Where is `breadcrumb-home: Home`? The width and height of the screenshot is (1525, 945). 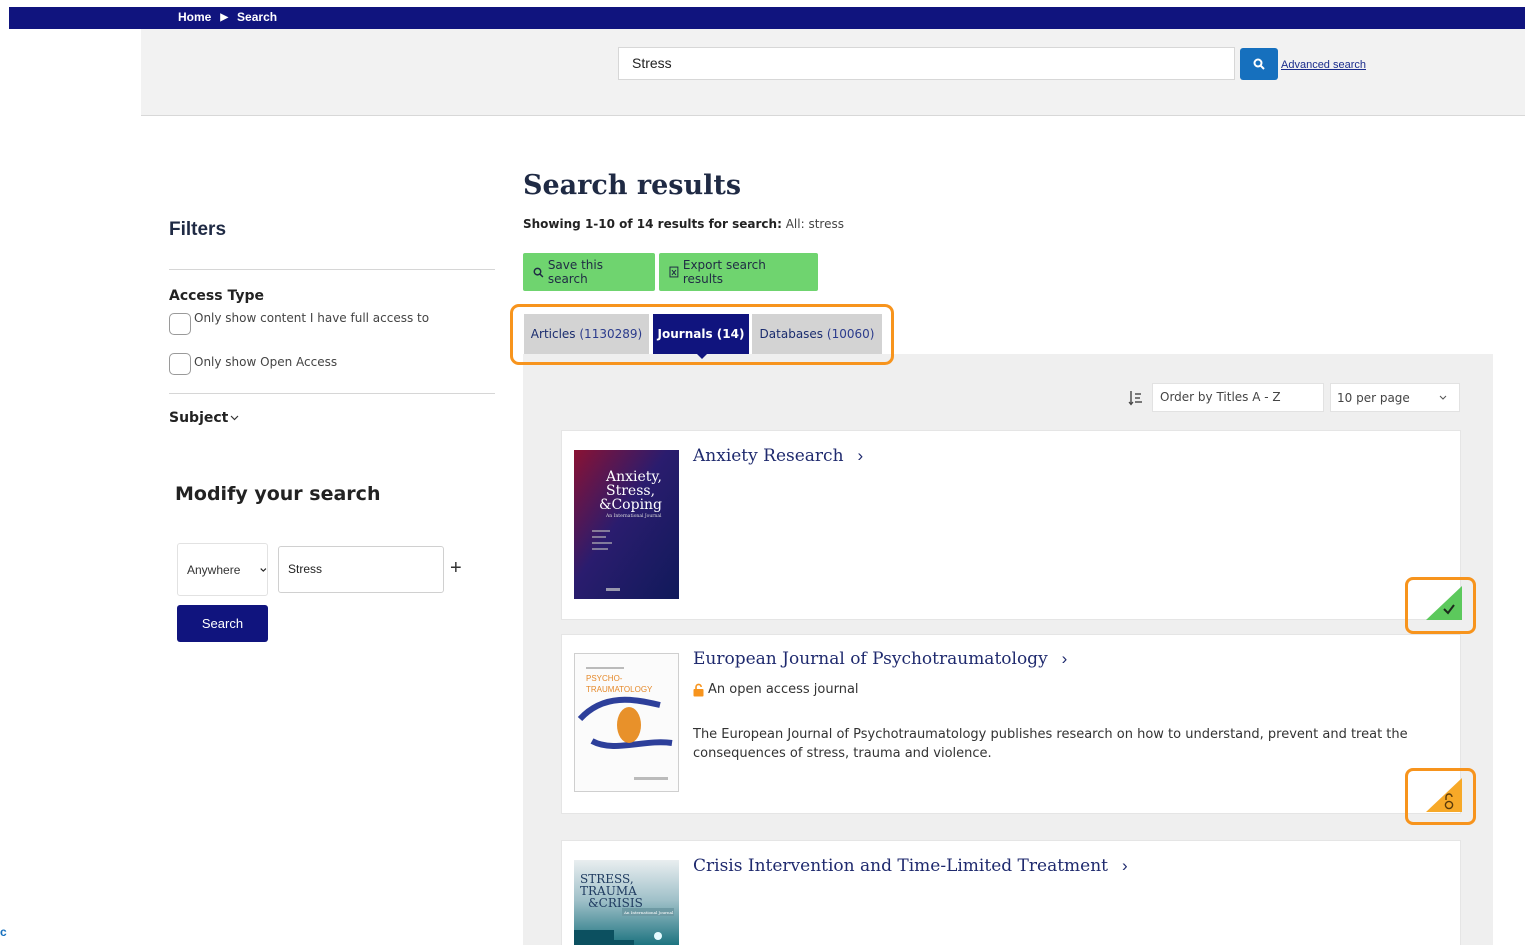
breadcrumb-home: Home is located at coordinates (194, 17).